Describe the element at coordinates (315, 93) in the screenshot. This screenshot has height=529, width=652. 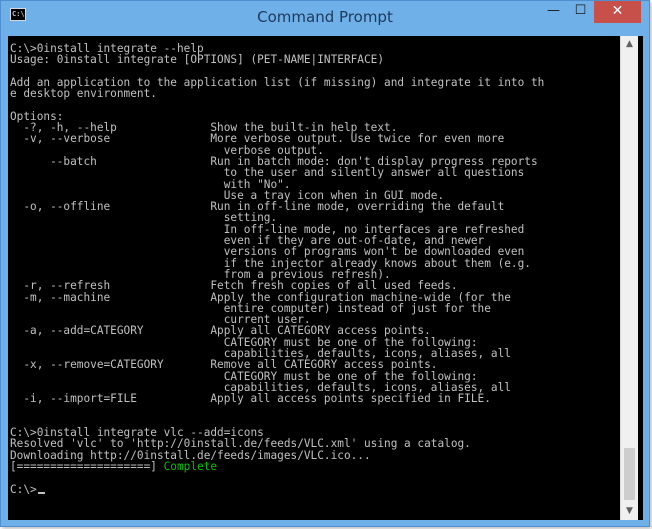
I see `console-line: e desktop environment.` at that location.